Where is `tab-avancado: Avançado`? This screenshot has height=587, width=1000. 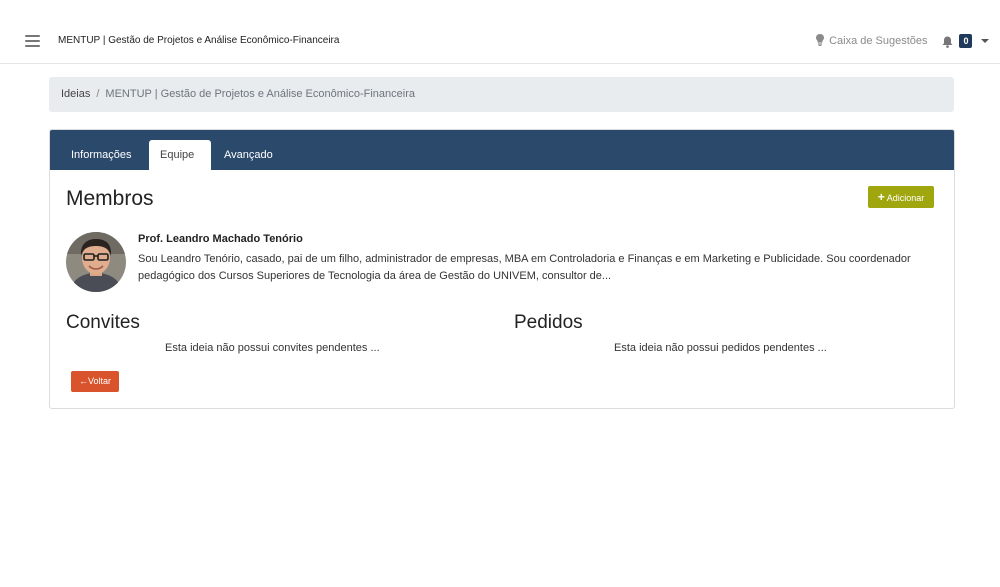
tab-avancado: Avançado is located at coordinates (248, 155).